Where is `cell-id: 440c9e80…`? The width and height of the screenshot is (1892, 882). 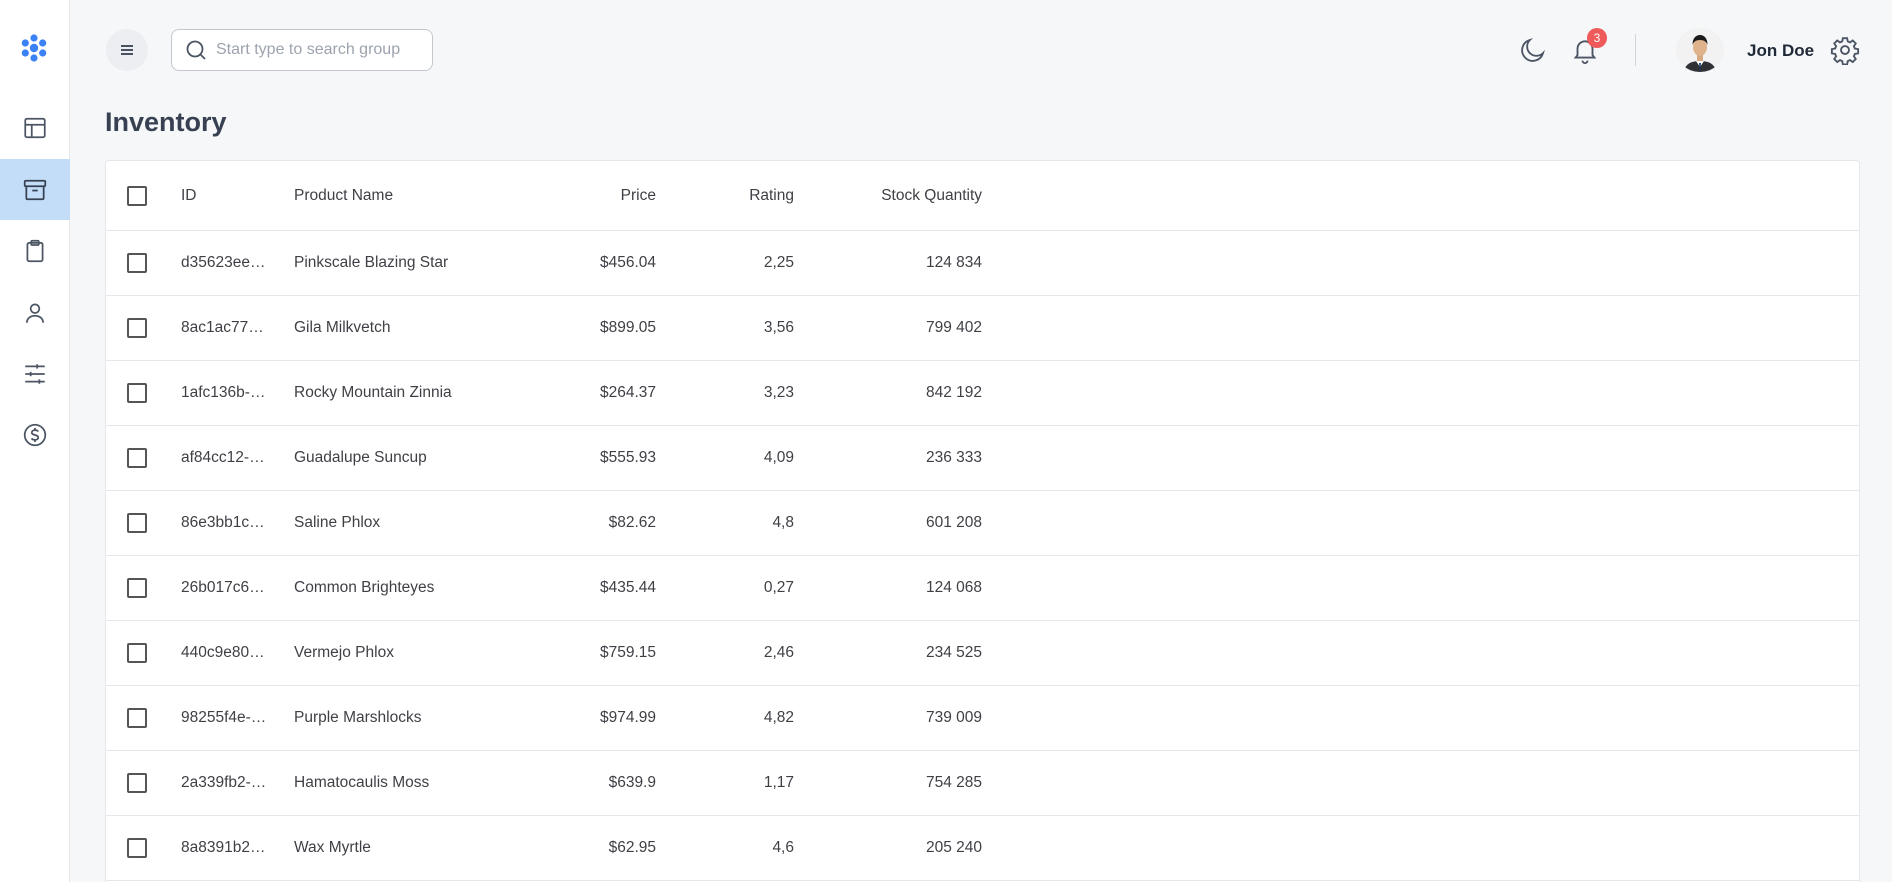 cell-id: 440c9e80… is located at coordinates (223, 652).